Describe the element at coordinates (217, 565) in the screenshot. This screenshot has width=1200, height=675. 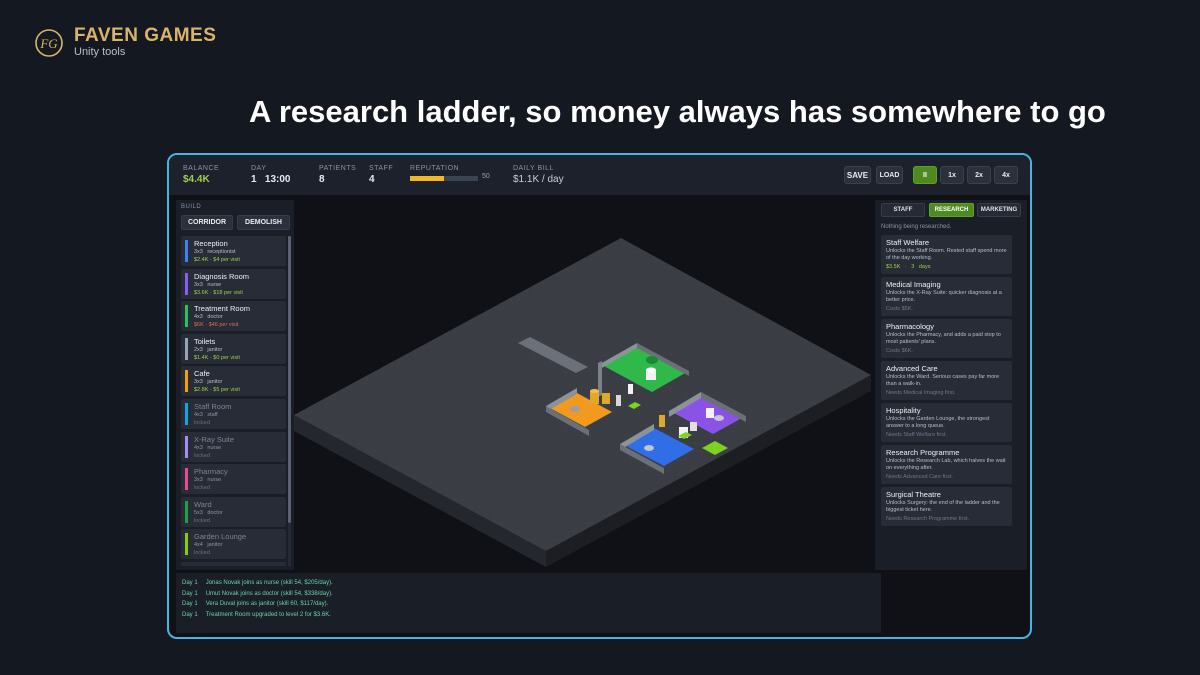
I see `build-item-name: Research Lab` at that location.